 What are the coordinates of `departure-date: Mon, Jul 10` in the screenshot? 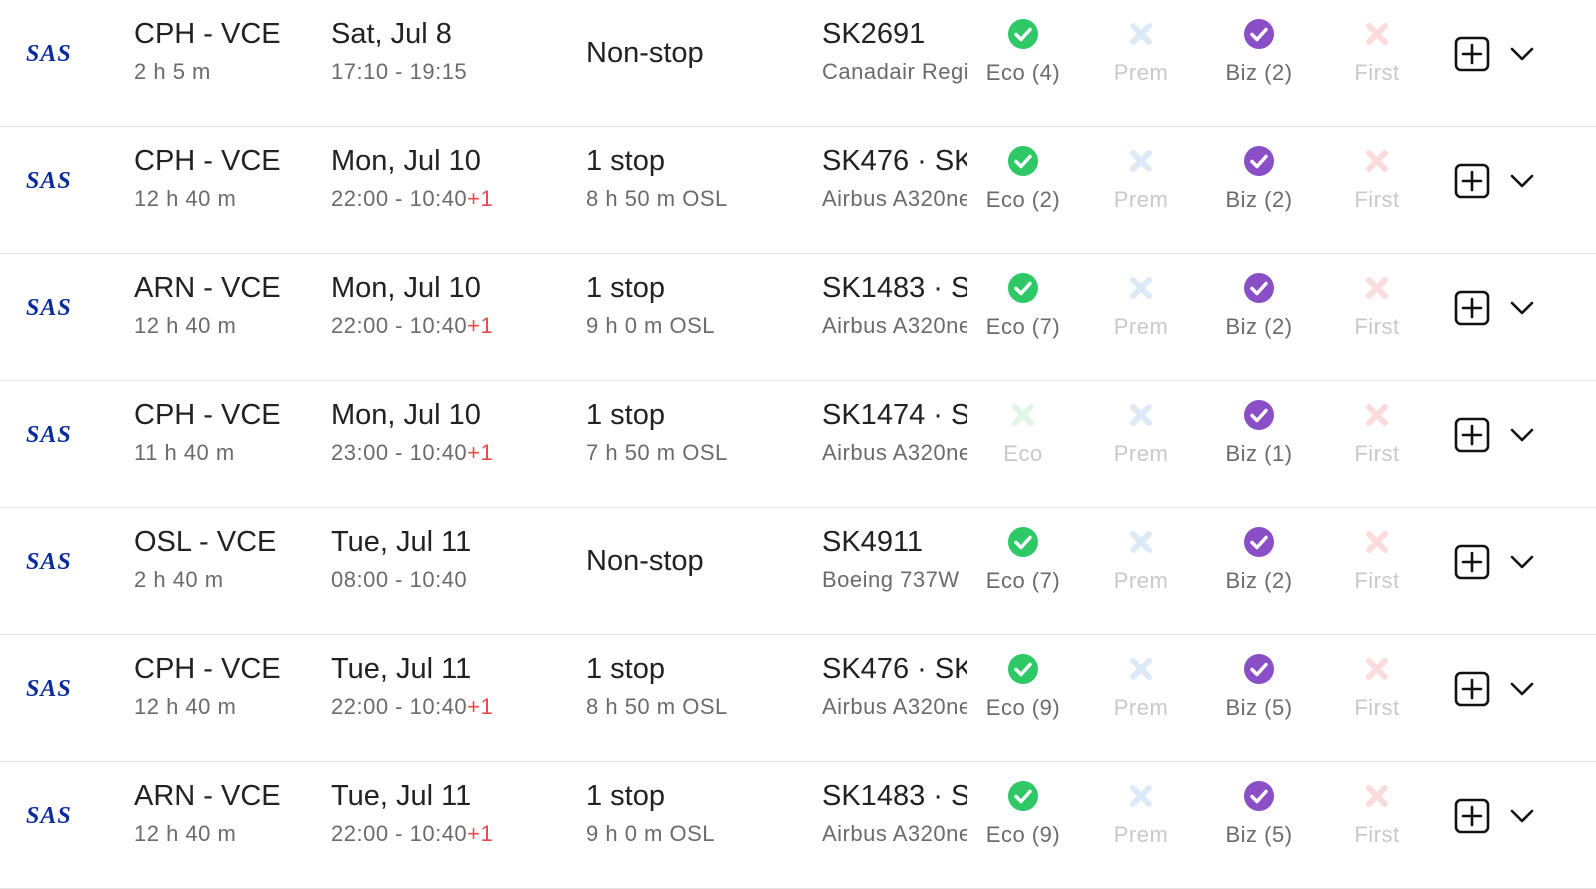 It's located at (406, 415).